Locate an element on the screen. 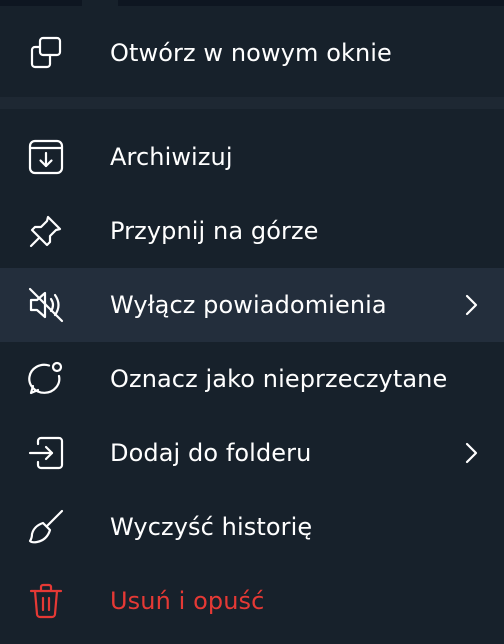 The width and height of the screenshot is (504, 644). menu-item-label: Wyłącz powiadomienia is located at coordinates (248, 305).